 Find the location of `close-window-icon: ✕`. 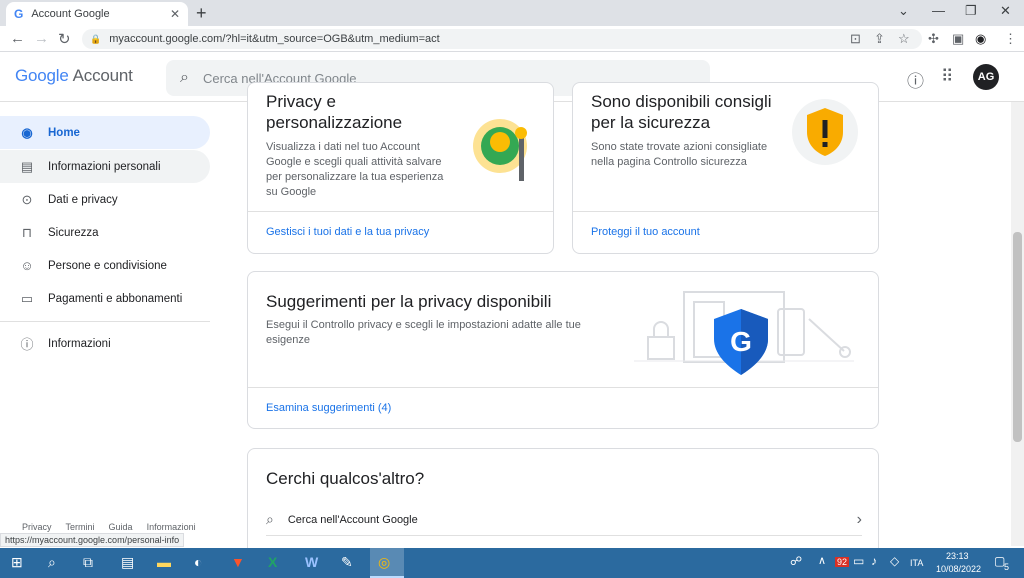

close-window-icon: ✕ is located at coordinates (1005, 11).